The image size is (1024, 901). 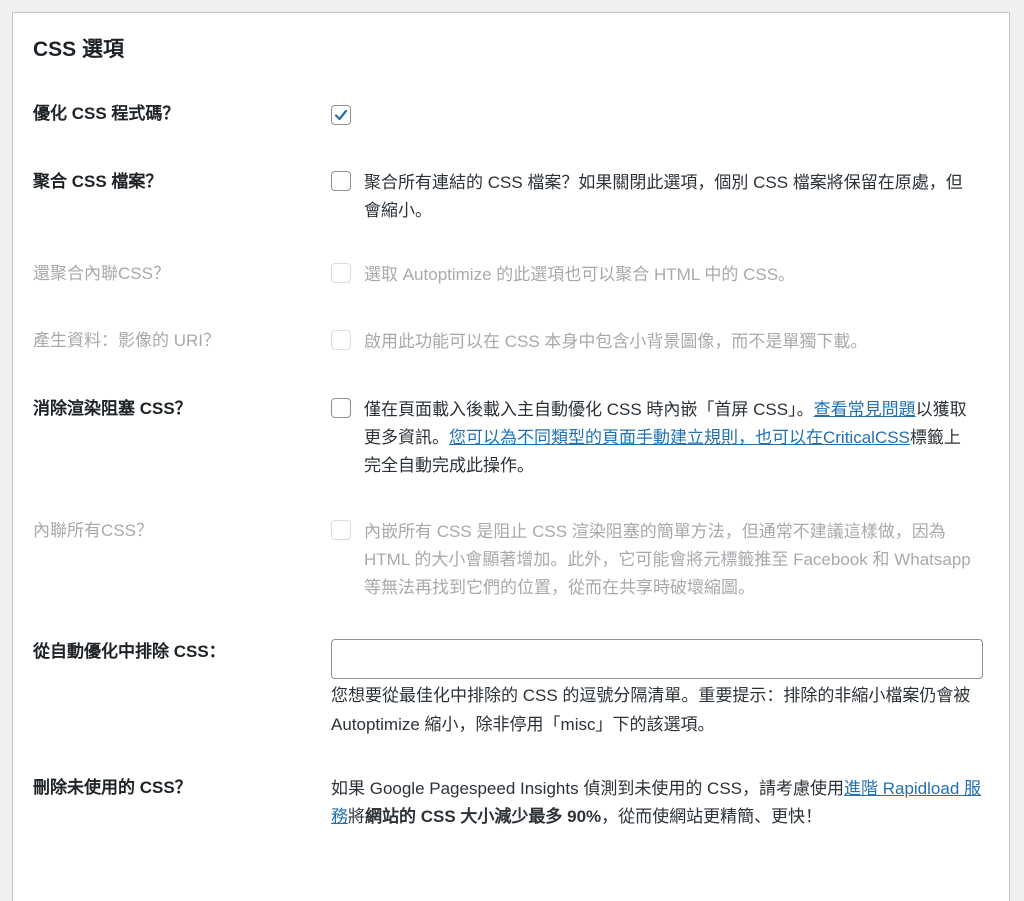 What do you see at coordinates (93, 530) in the screenshot?
I see `inline-all-css-label: 內聯所有CSS？` at bounding box center [93, 530].